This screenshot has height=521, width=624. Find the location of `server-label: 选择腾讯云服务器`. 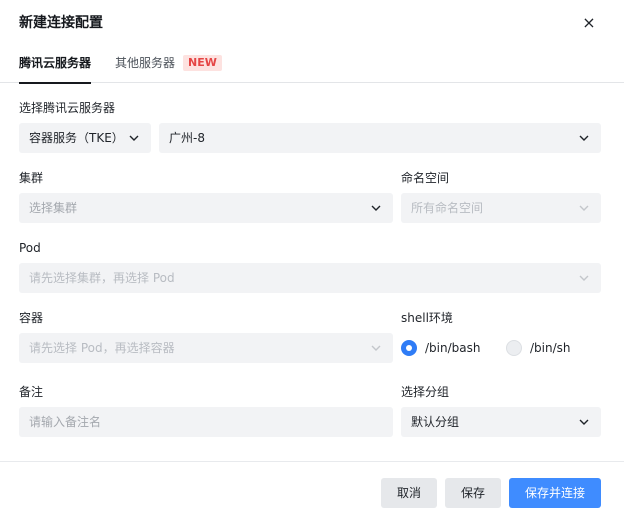

server-label: 选择腾讯云服务器 is located at coordinates (67, 108).